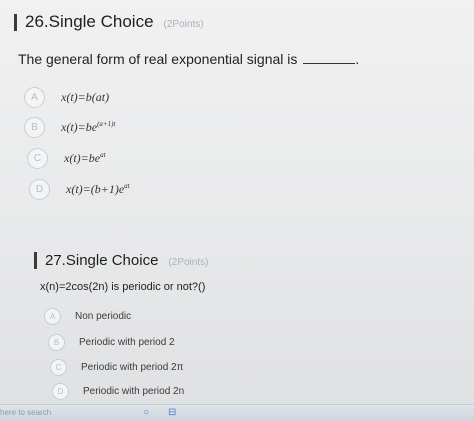  Describe the element at coordinates (89, 21) in the screenshot. I see `question-title: 26.Single Choice` at that location.